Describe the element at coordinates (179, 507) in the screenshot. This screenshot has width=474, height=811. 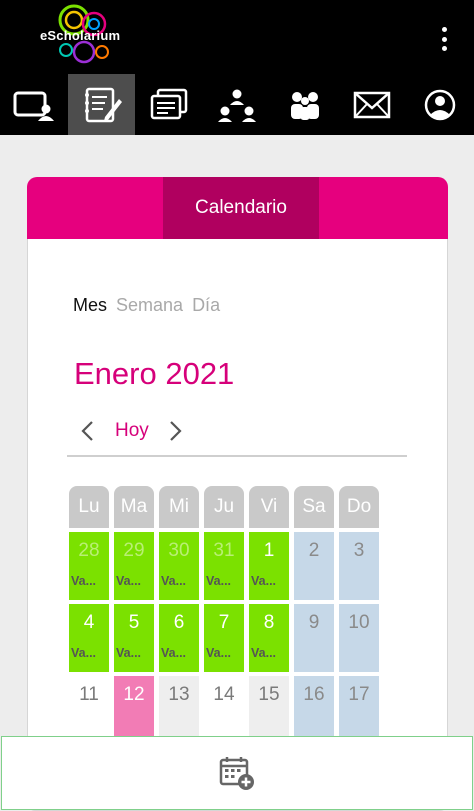
I see `weekday-label: Mi` at that location.